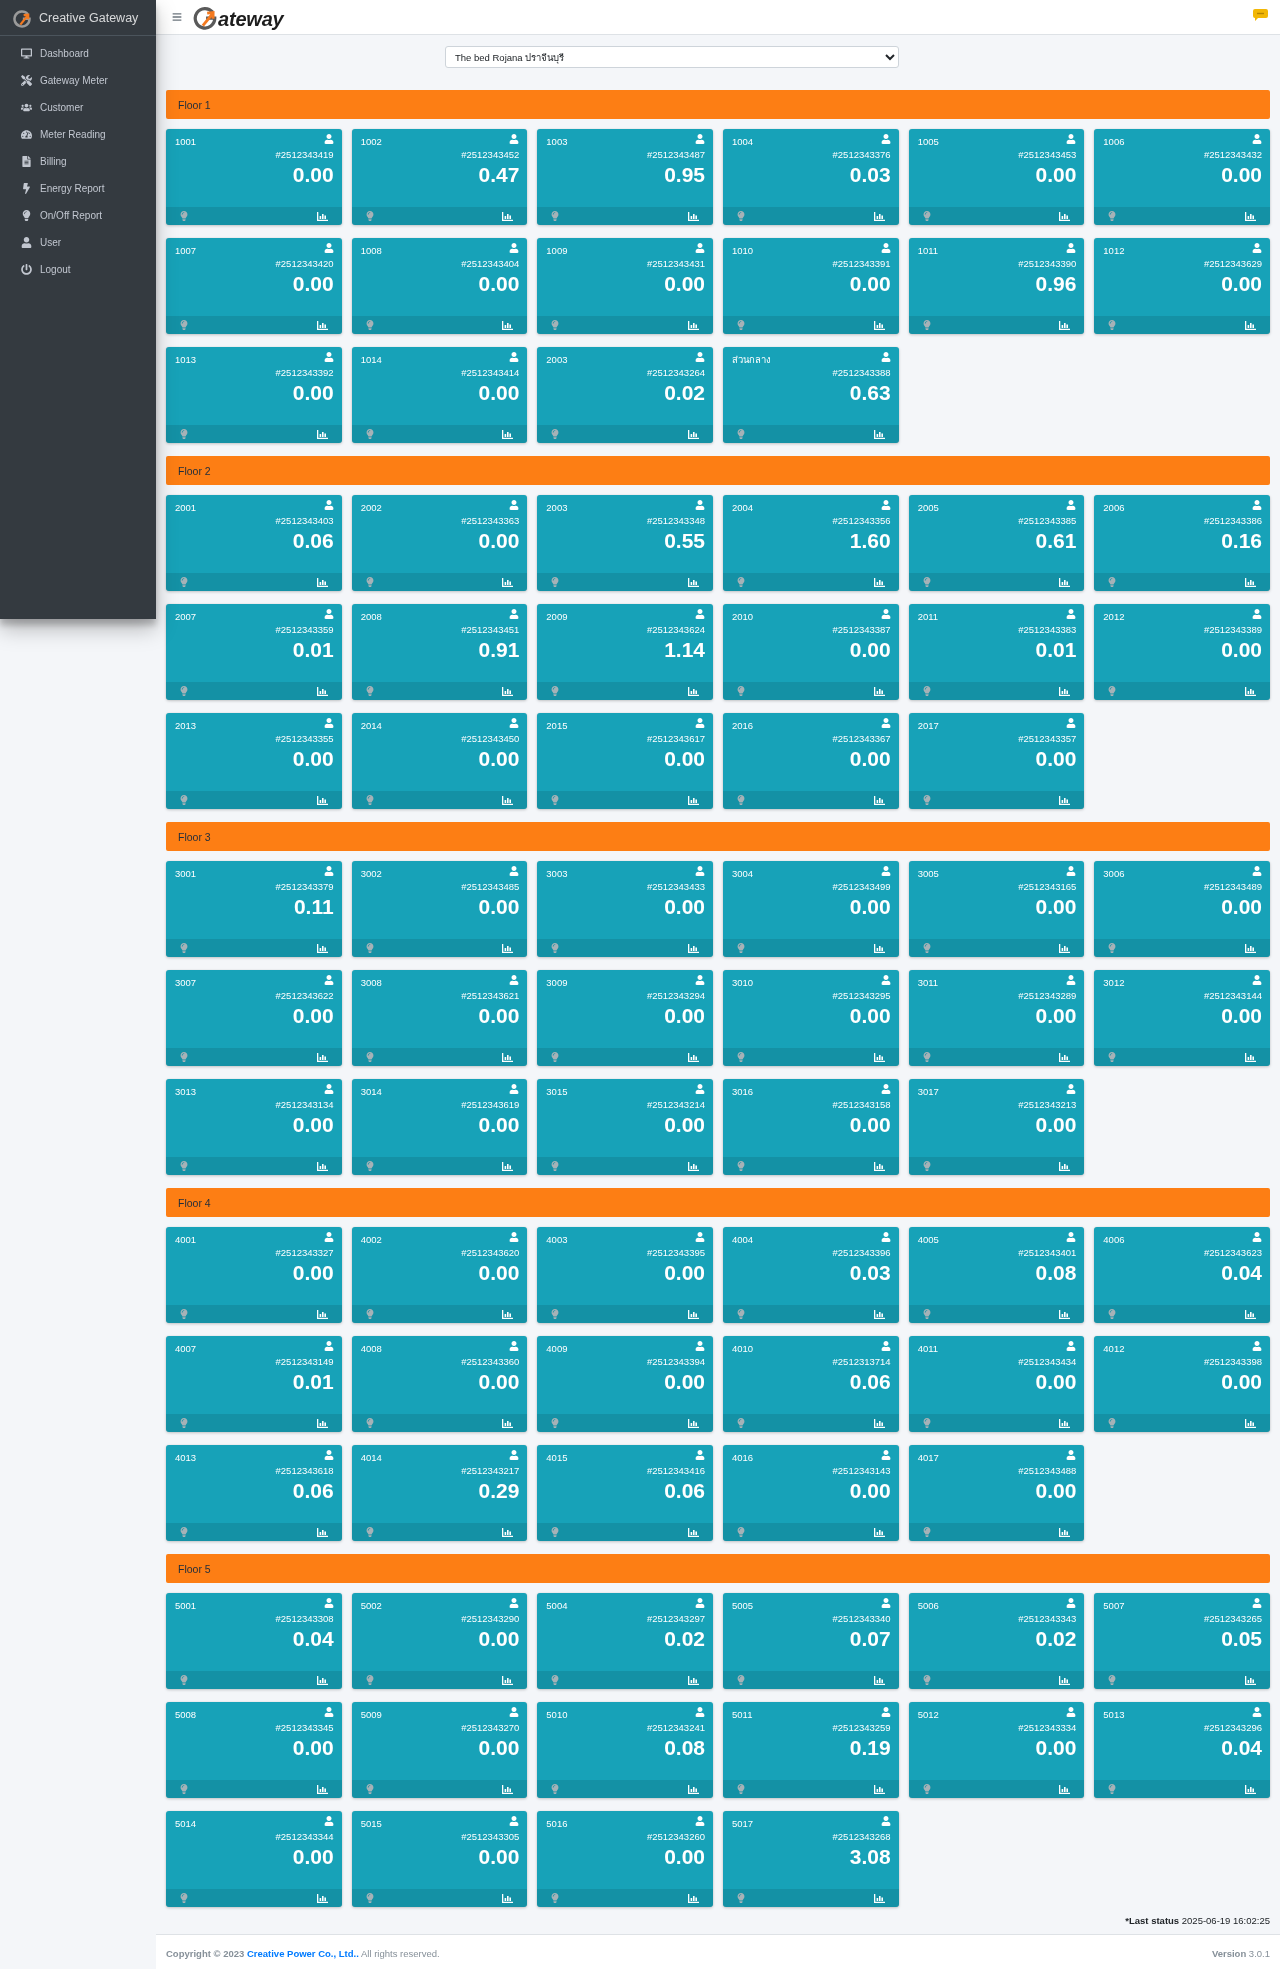  I want to click on sidebar-item: User, so click(78, 242).